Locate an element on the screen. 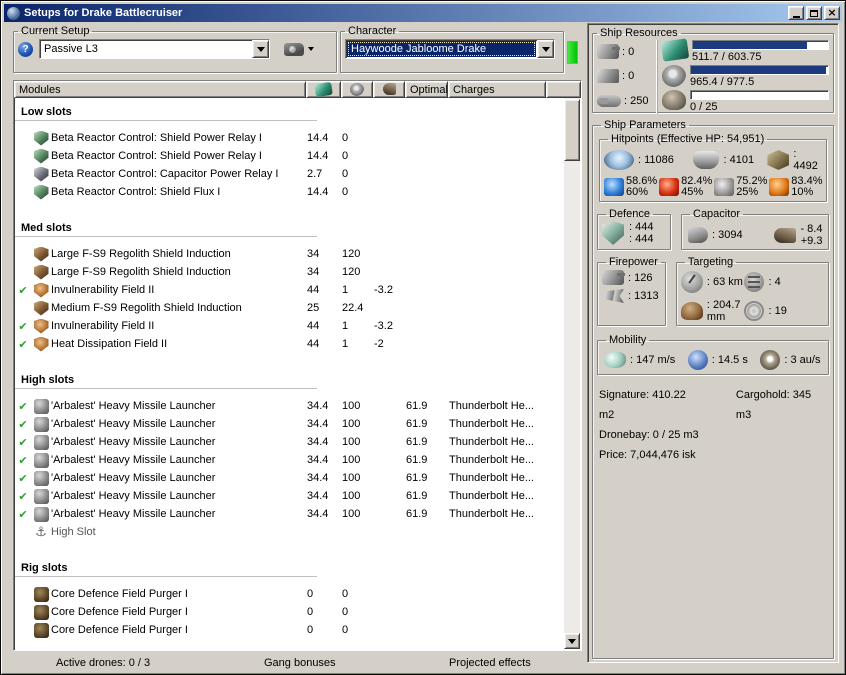 The width and height of the screenshot is (846, 675). capacitor-group: Capacitor : 3094 - 8.4 +9.3 is located at coordinates (755, 229).